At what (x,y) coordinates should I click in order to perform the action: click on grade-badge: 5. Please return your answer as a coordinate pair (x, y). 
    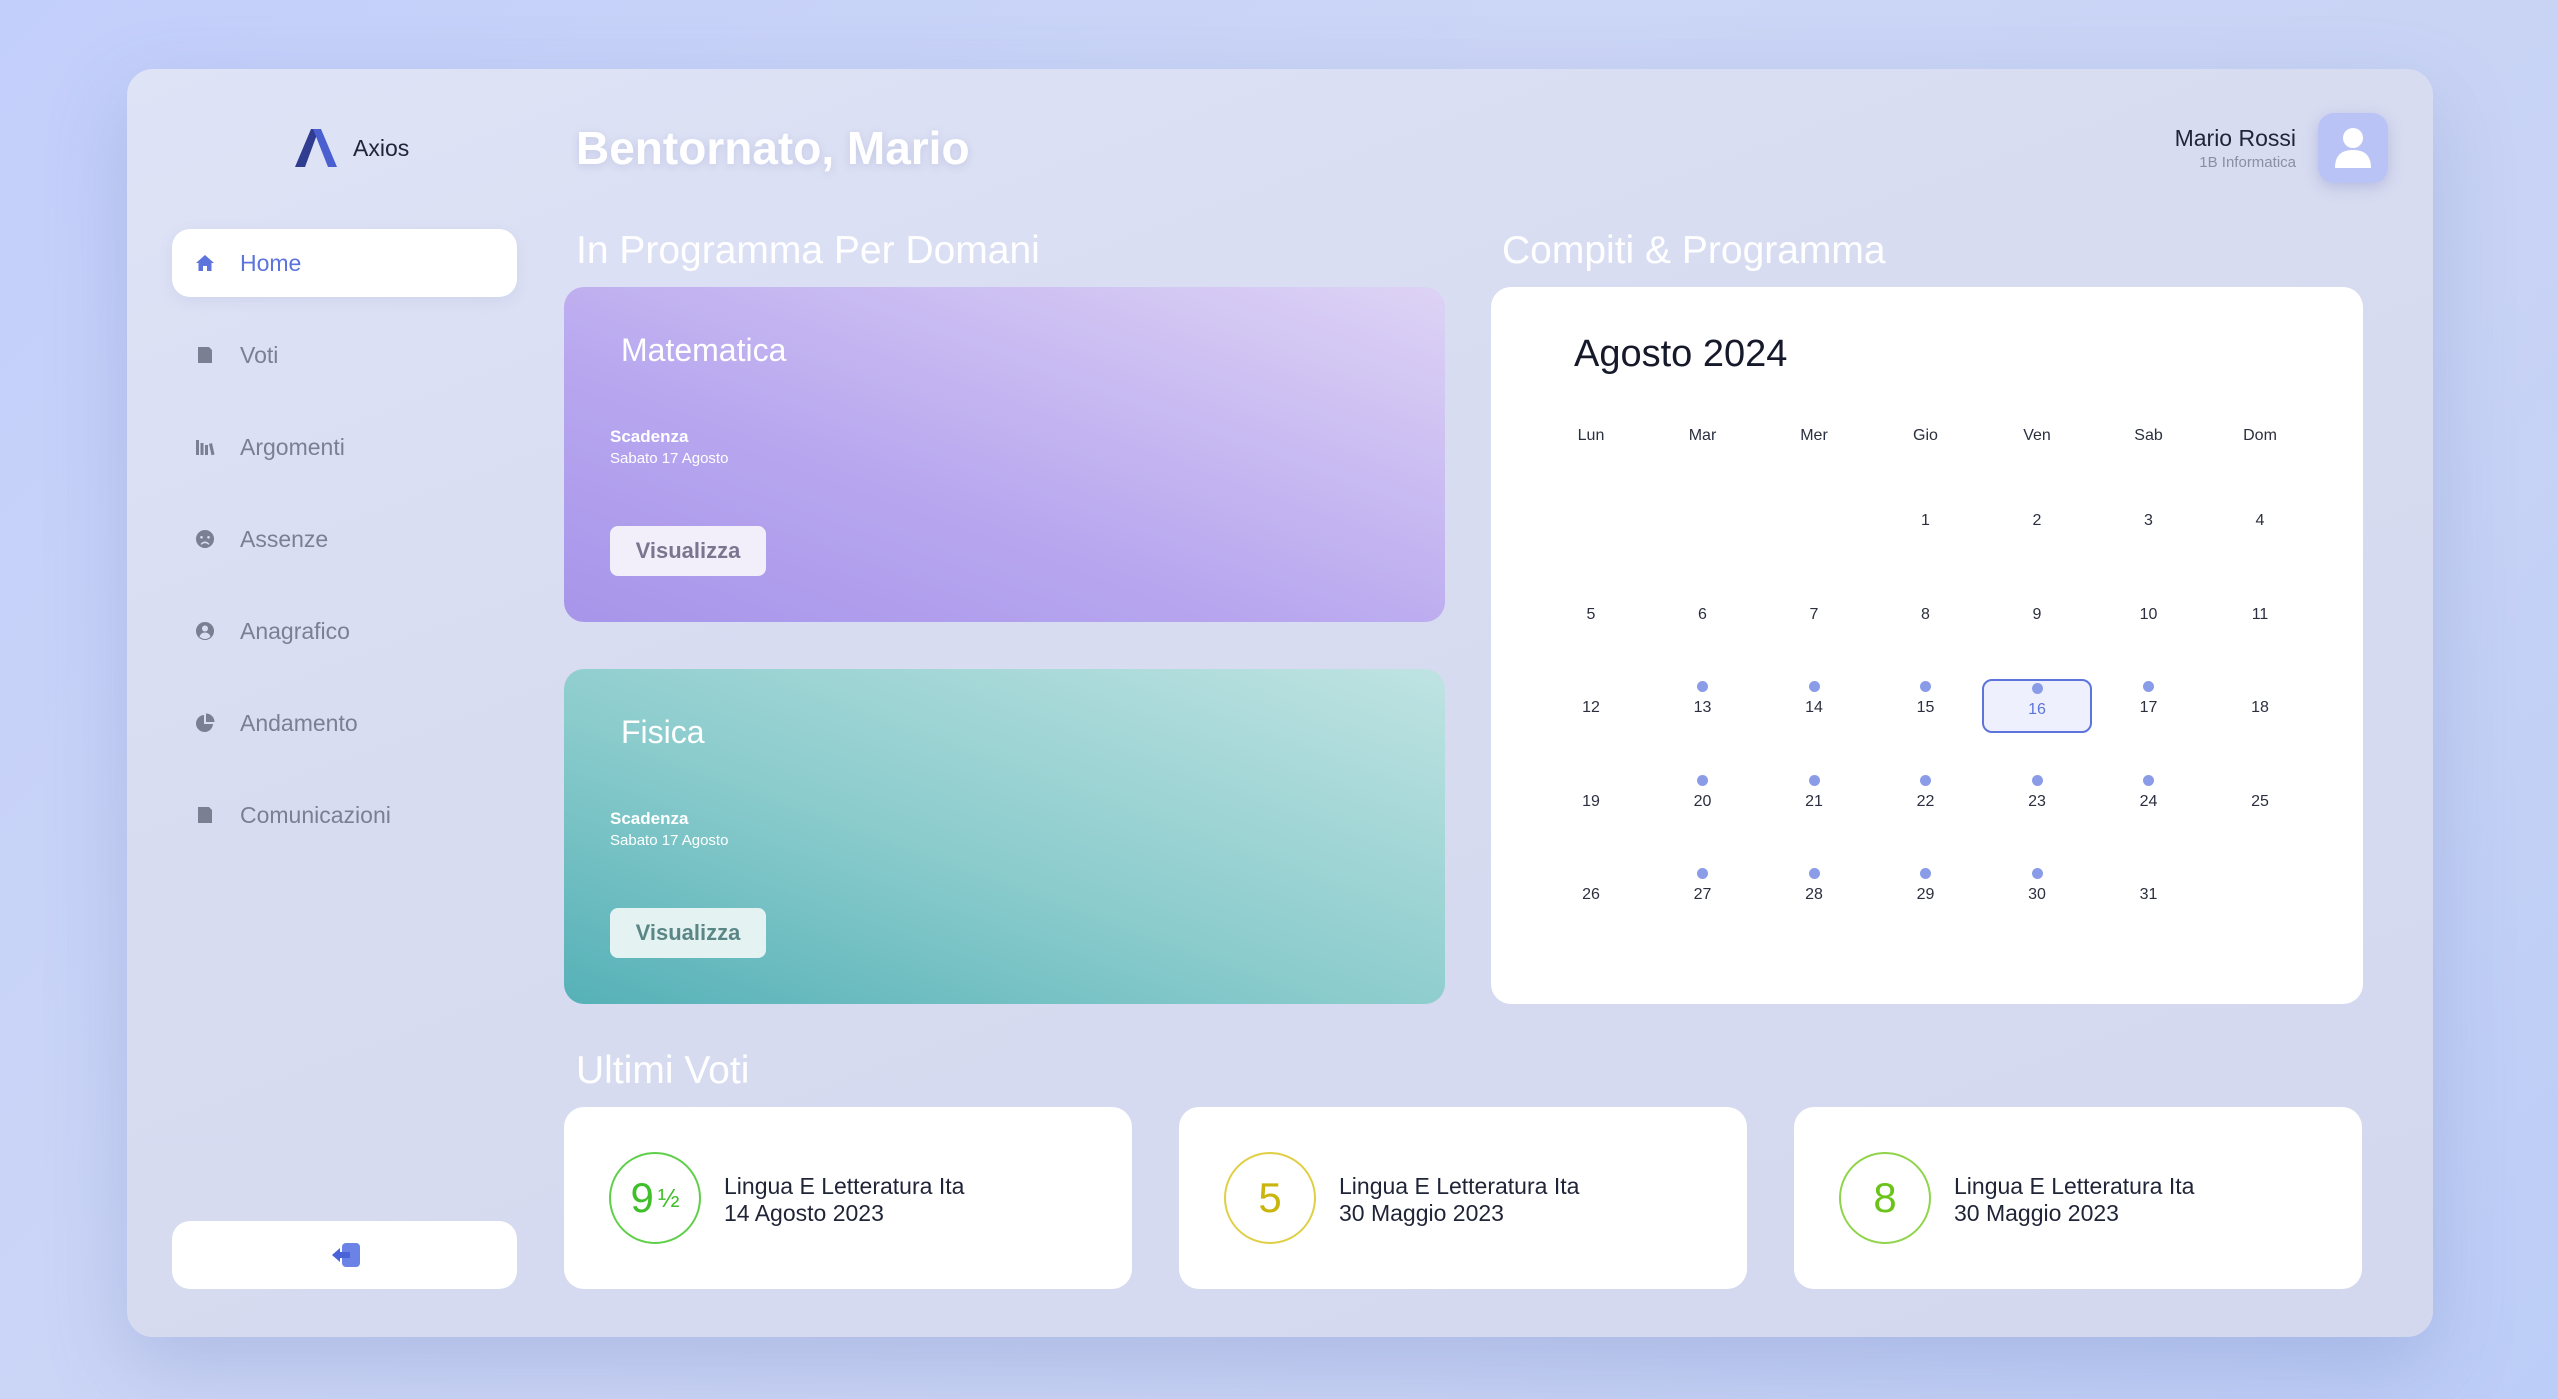
    Looking at the image, I should click on (1270, 1198).